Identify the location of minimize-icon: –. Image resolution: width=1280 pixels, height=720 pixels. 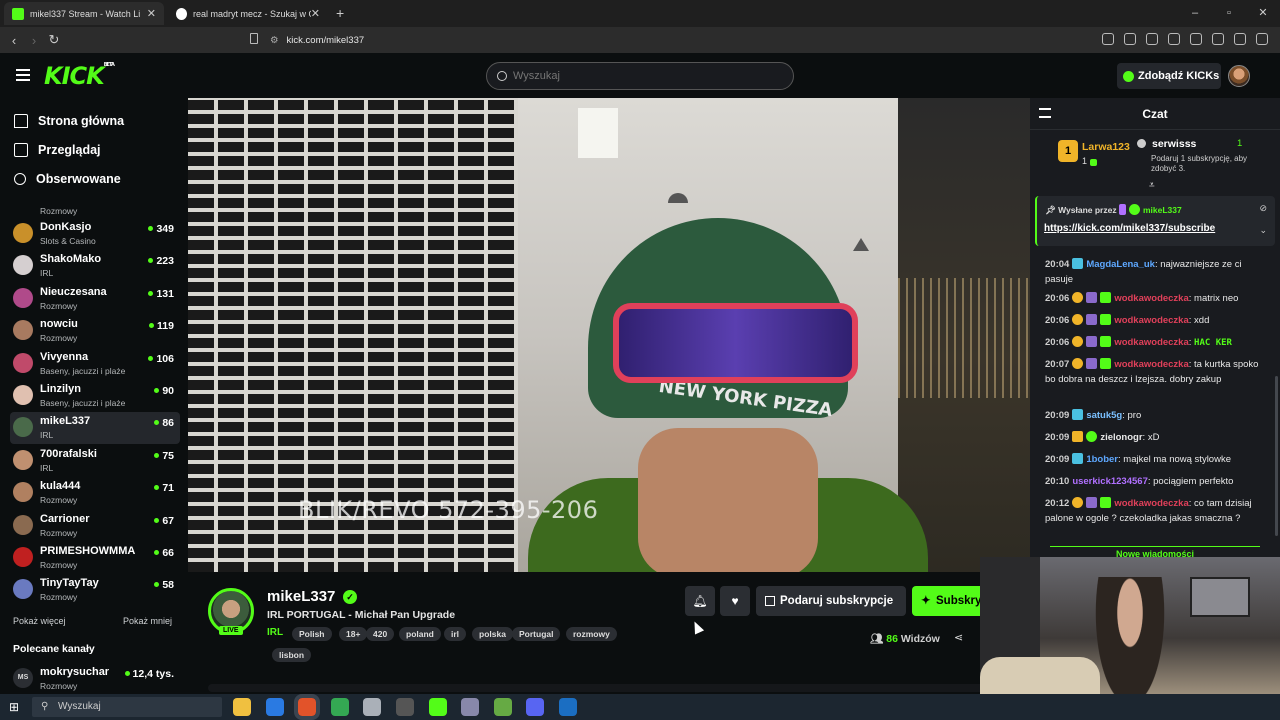
(1195, 13).